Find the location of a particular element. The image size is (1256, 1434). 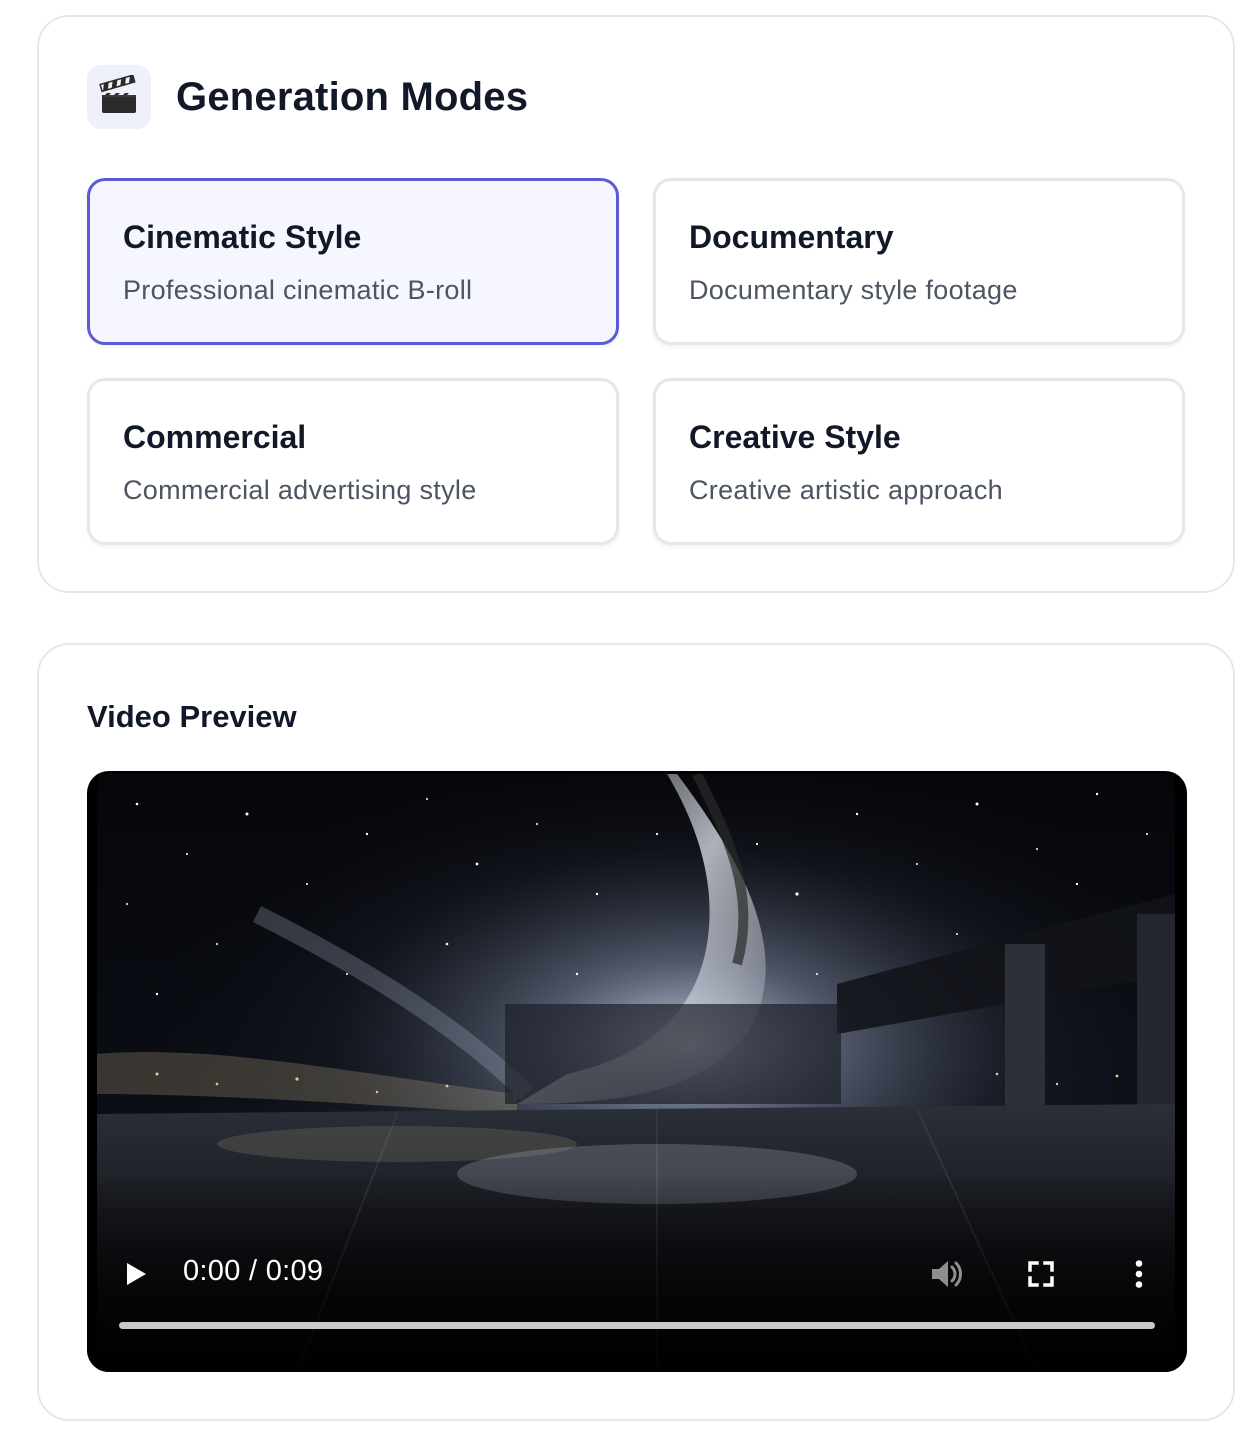

fullscreen-icon is located at coordinates (1041, 1274).